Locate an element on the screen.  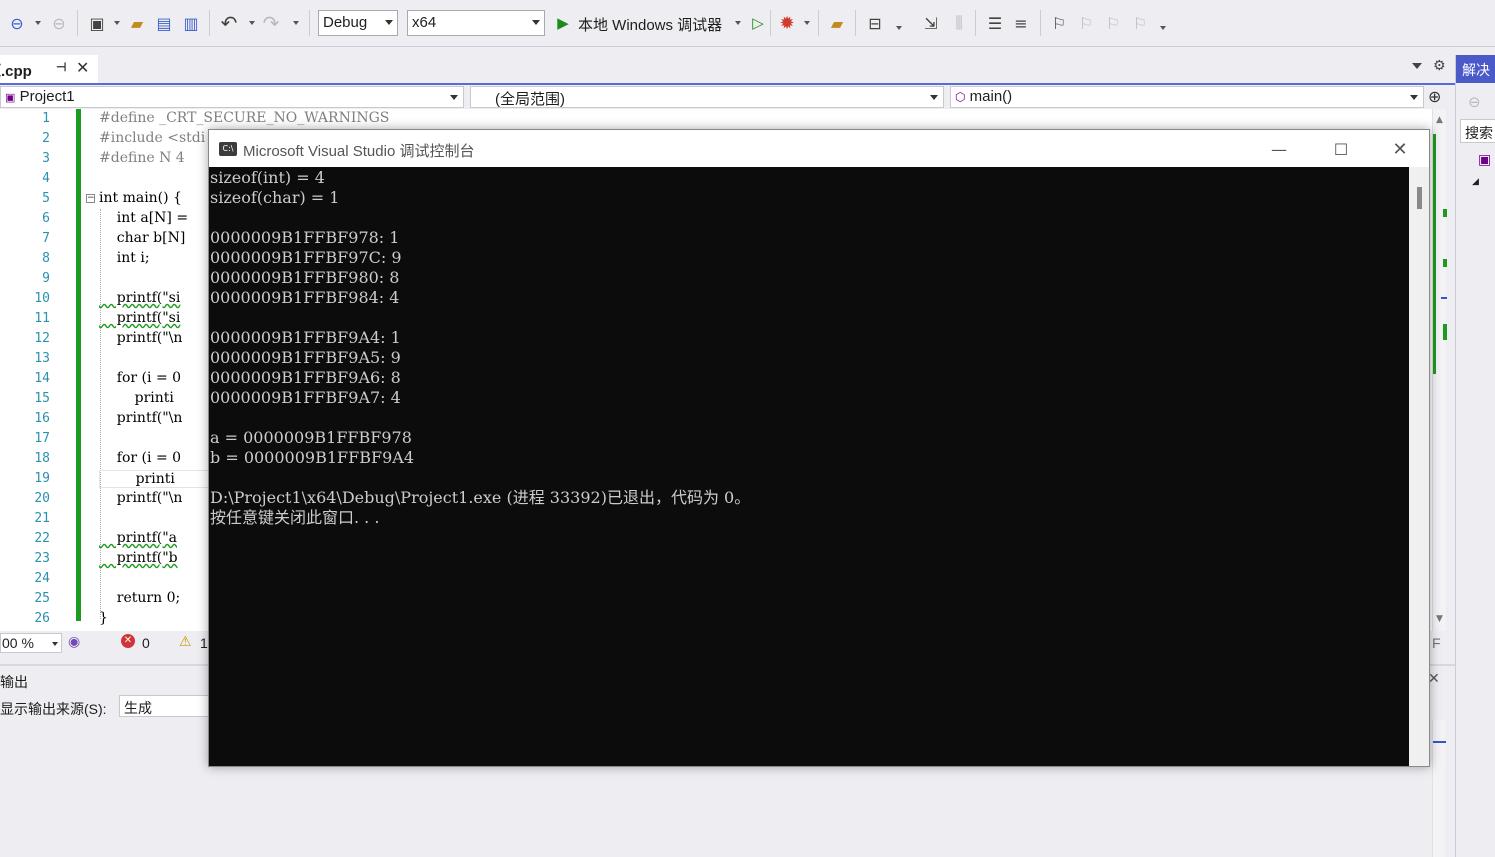
console-scrollbar is located at coordinates (1419, 466).